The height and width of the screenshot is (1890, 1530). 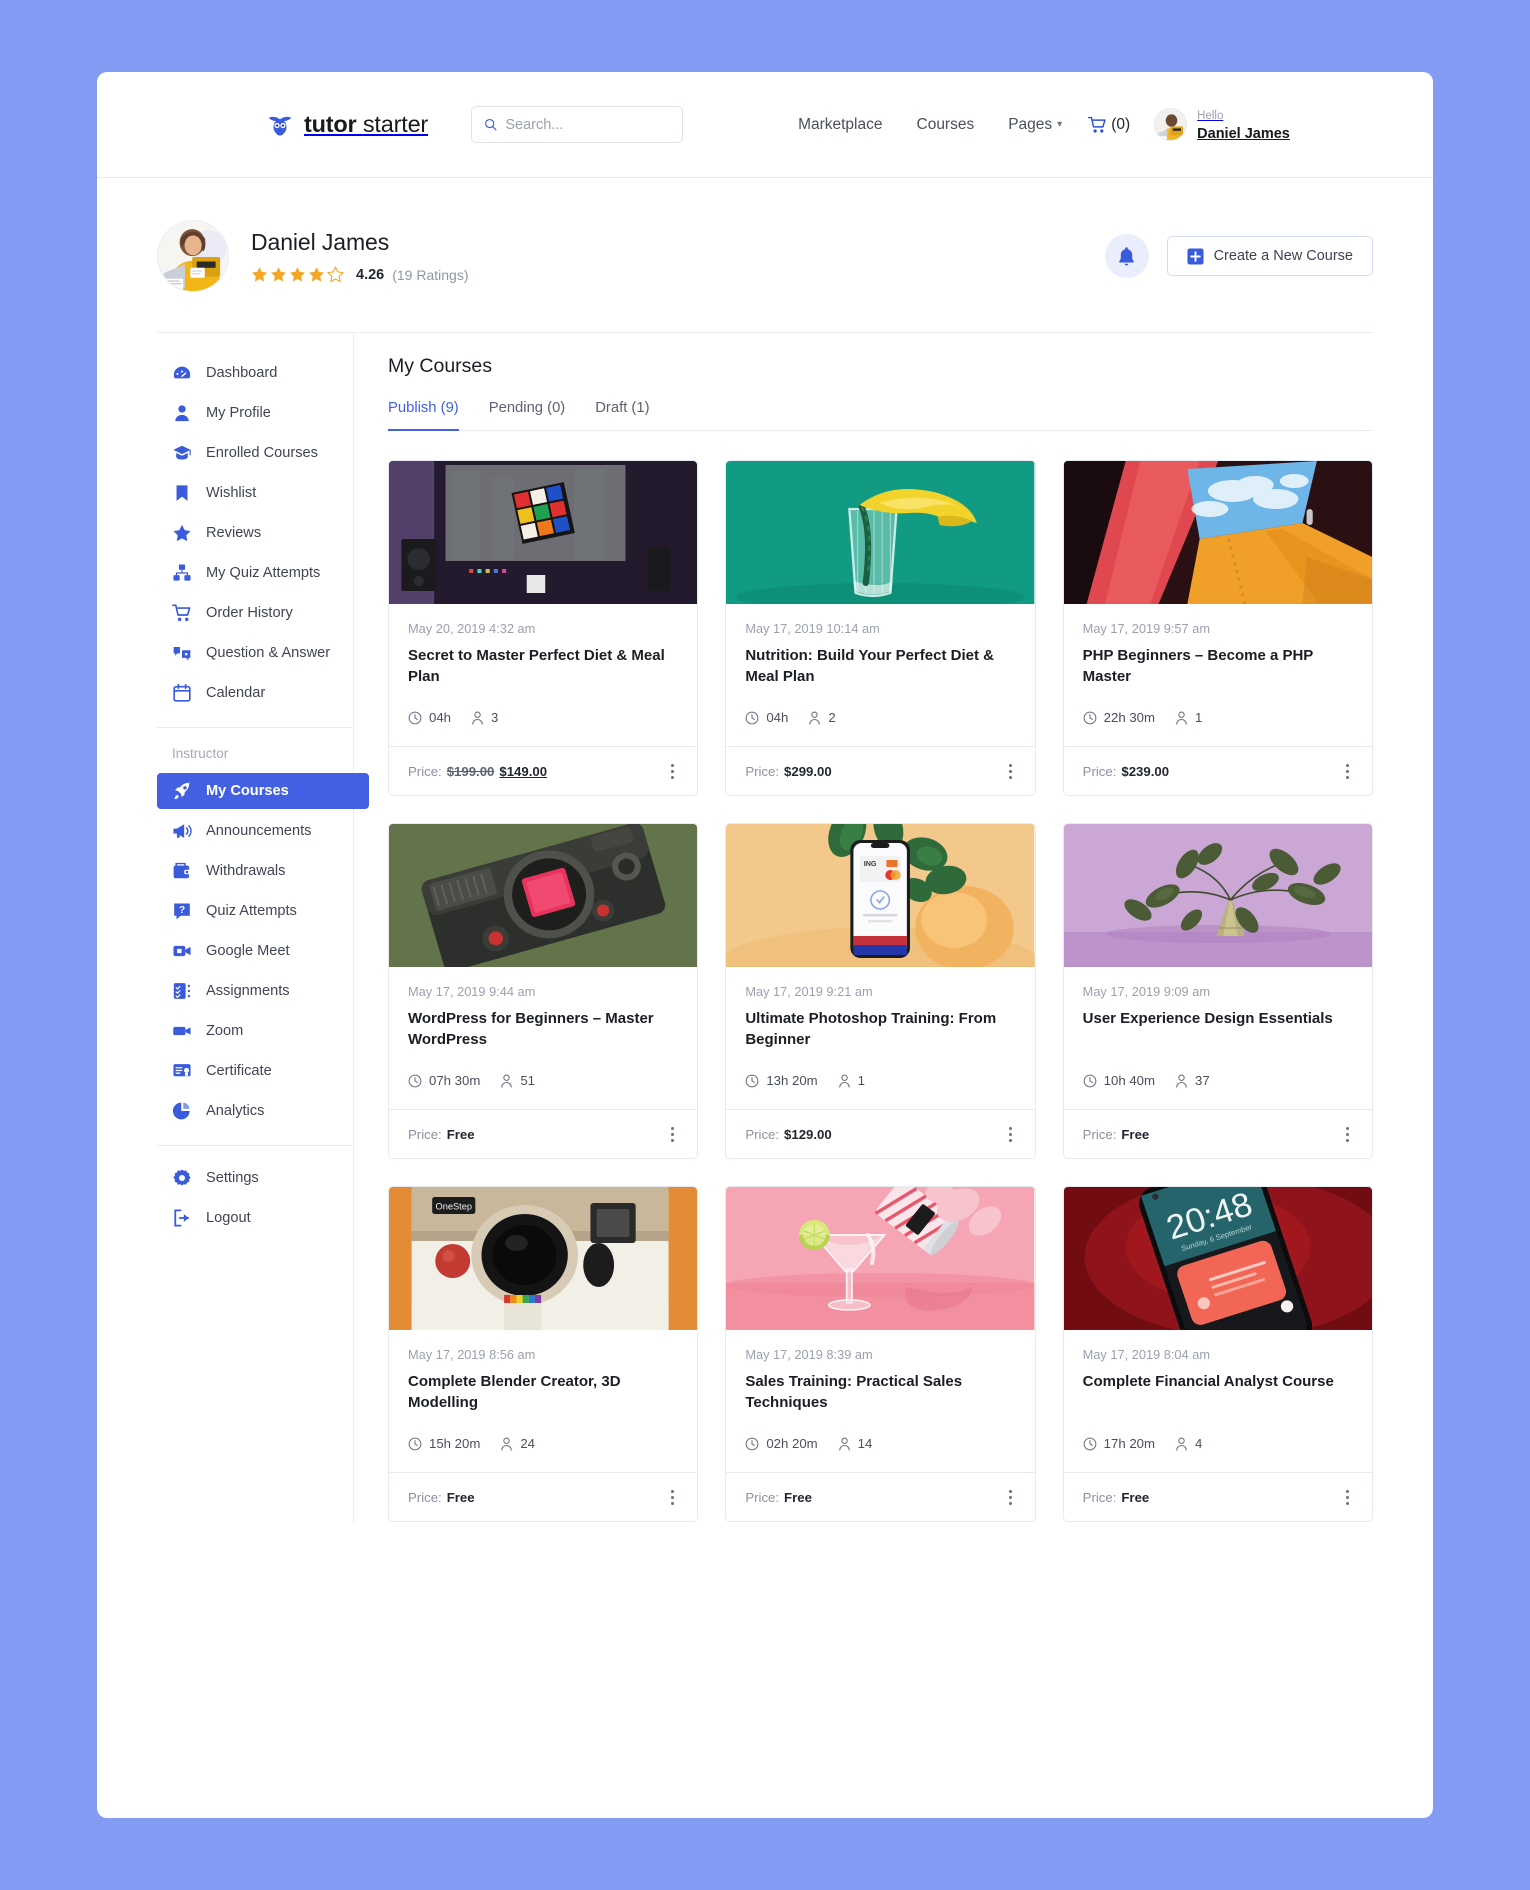 What do you see at coordinates (255, 1111) in the screenshot?
I see `sidebar-item-analytics: Analytics` at bounding box center [255, 1111].